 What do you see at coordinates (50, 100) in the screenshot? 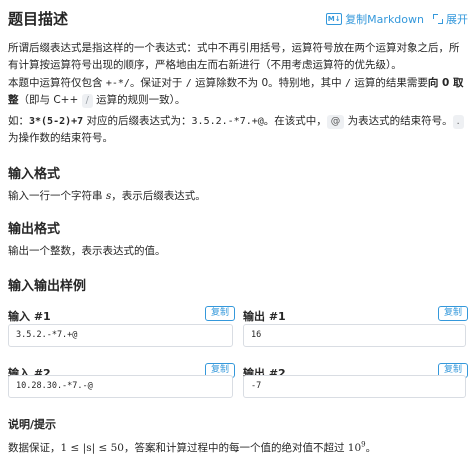
I see `text-span: （即与 C++` at bounding box center [50, 100].